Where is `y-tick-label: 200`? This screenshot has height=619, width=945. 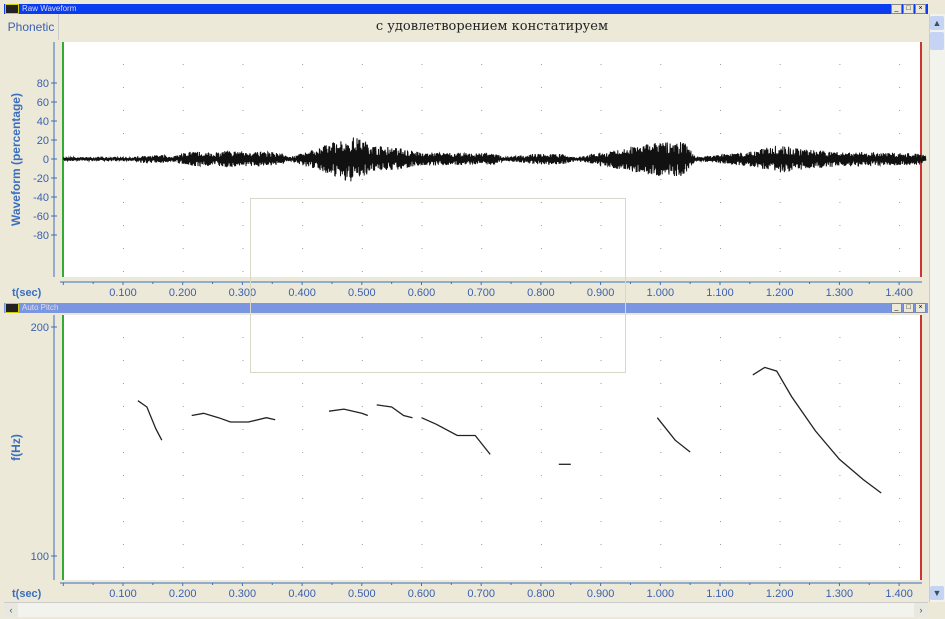
y-tick-label: 200 is located at coordinates (40, 328).